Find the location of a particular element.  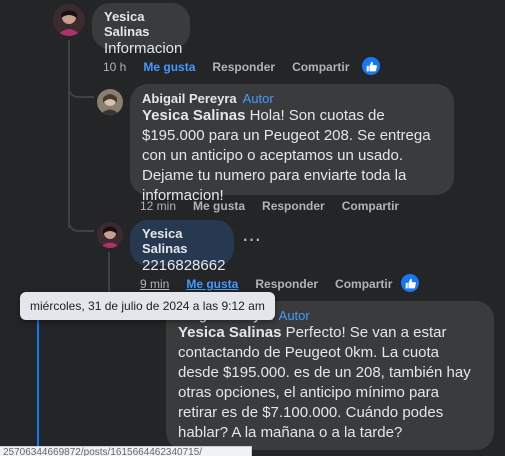

comment-timestamp: 10 h is located at coordinates (114, 67).